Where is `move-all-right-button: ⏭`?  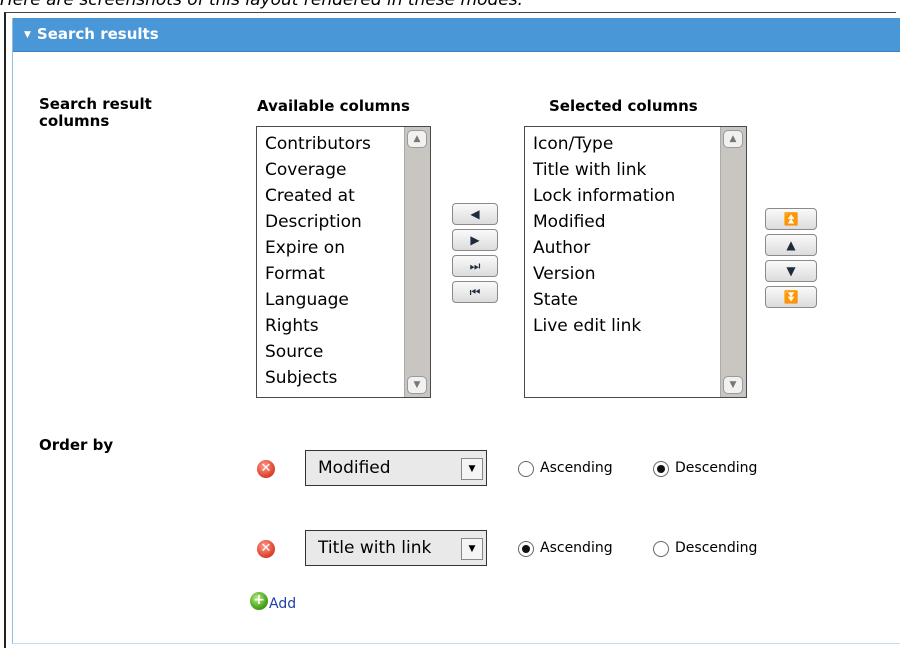
move-all-right-button: ⏭ is located at coordinates (475, 266).